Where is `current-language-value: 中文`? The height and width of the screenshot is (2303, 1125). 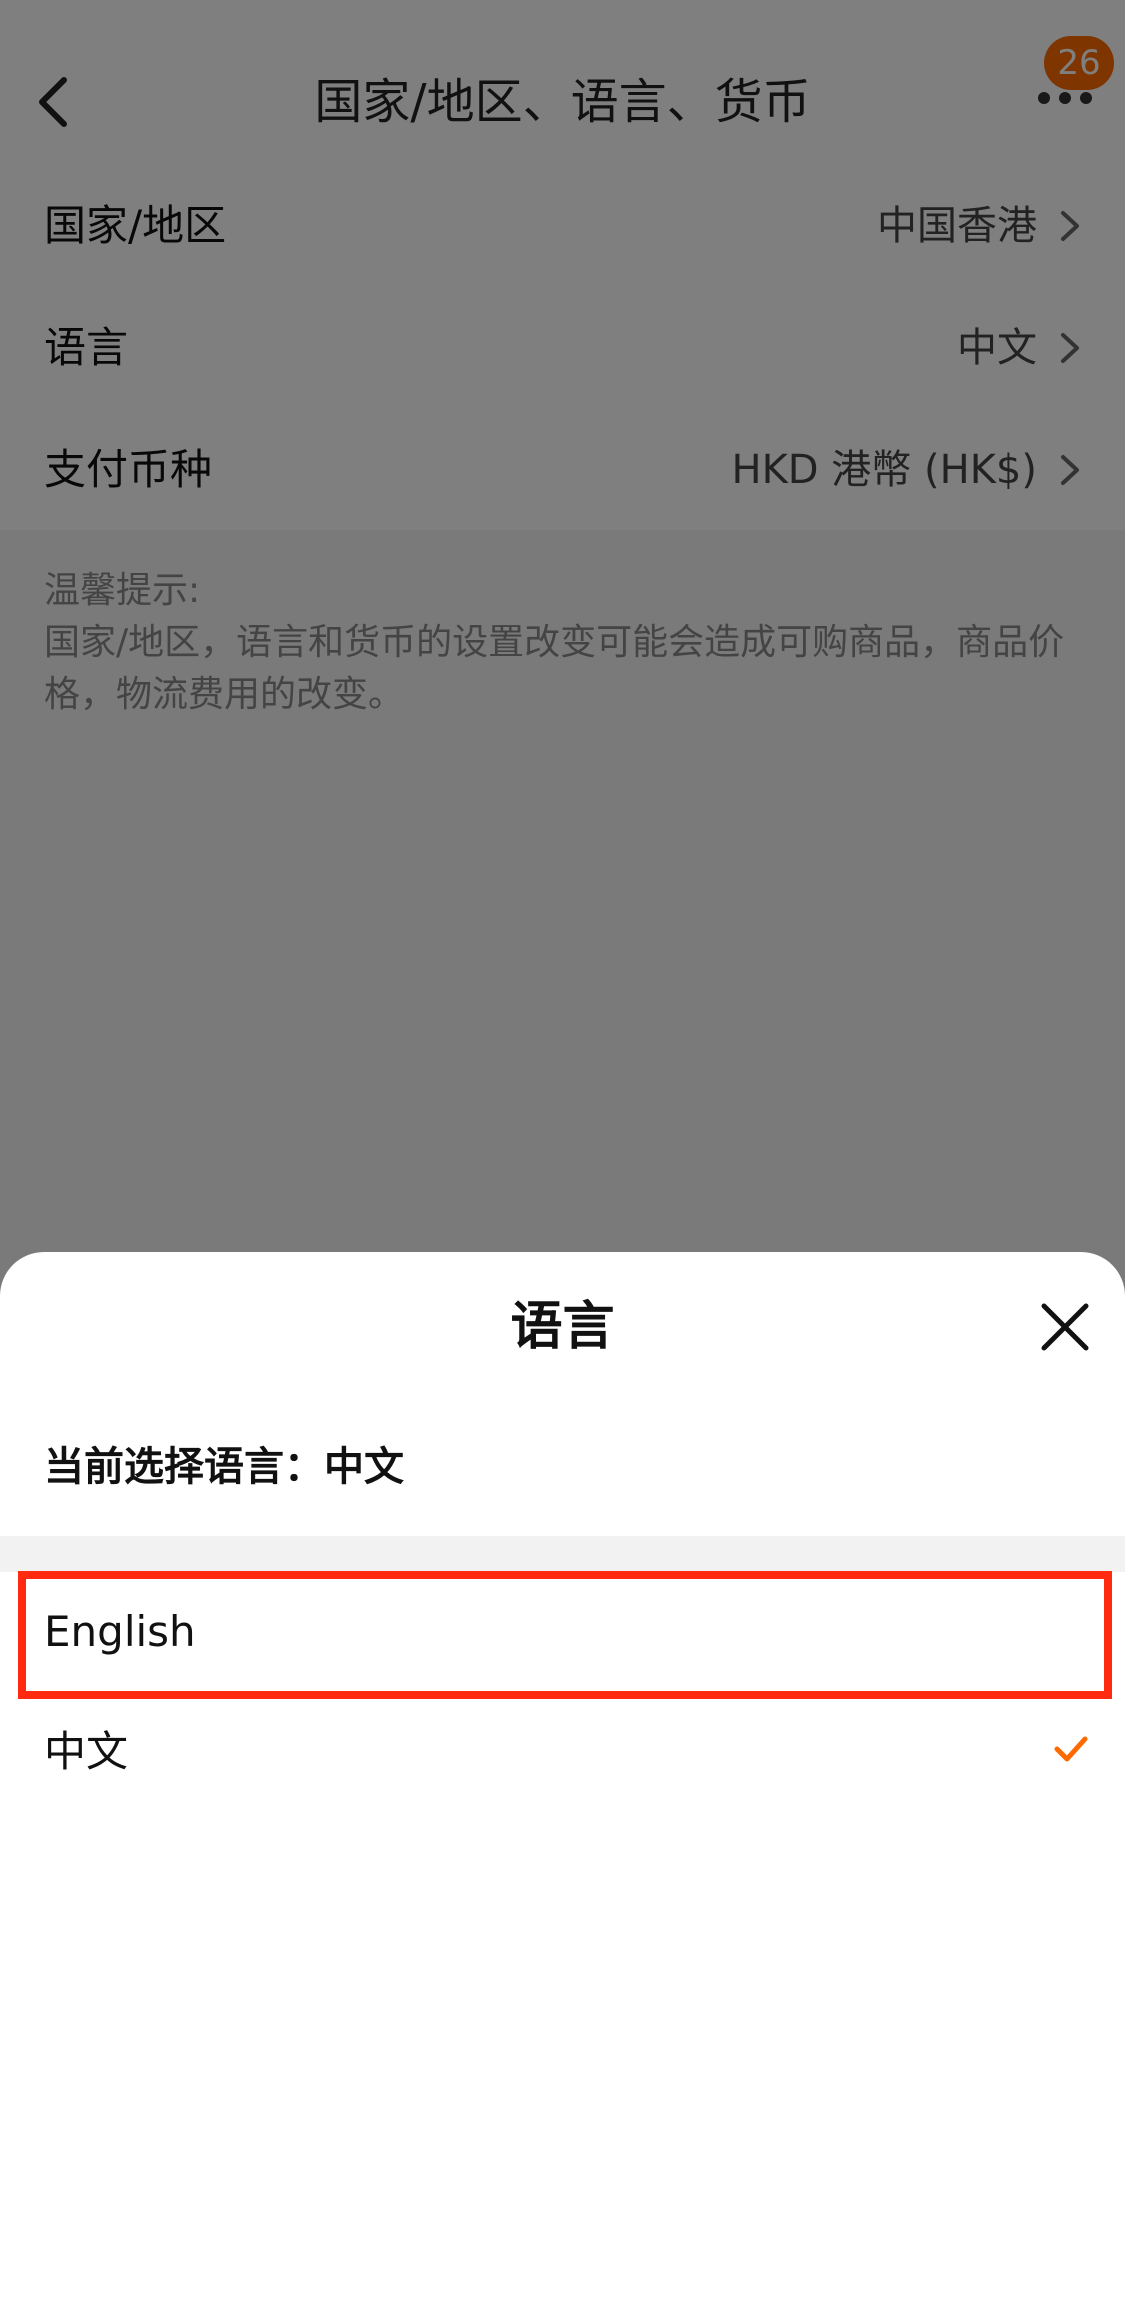
current-language-value: 中文 is located at coordinates (364, 1467).